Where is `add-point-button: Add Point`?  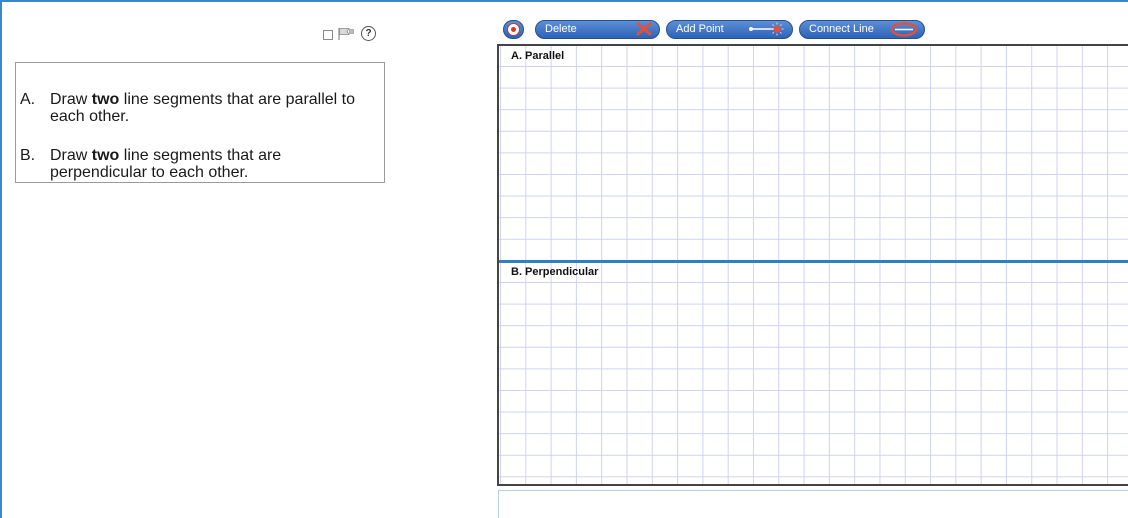 add-point-button: Add Point is located at coordinates (729, 29).